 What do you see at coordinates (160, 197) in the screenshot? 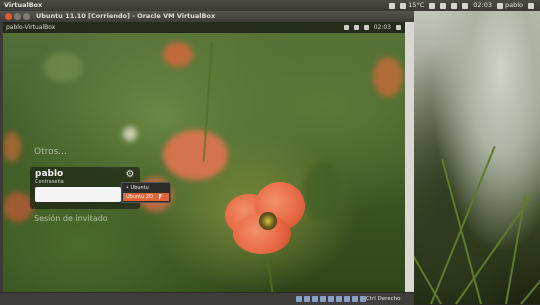
I see `mouse-cursor-icon` at bounding box center [160, 197].